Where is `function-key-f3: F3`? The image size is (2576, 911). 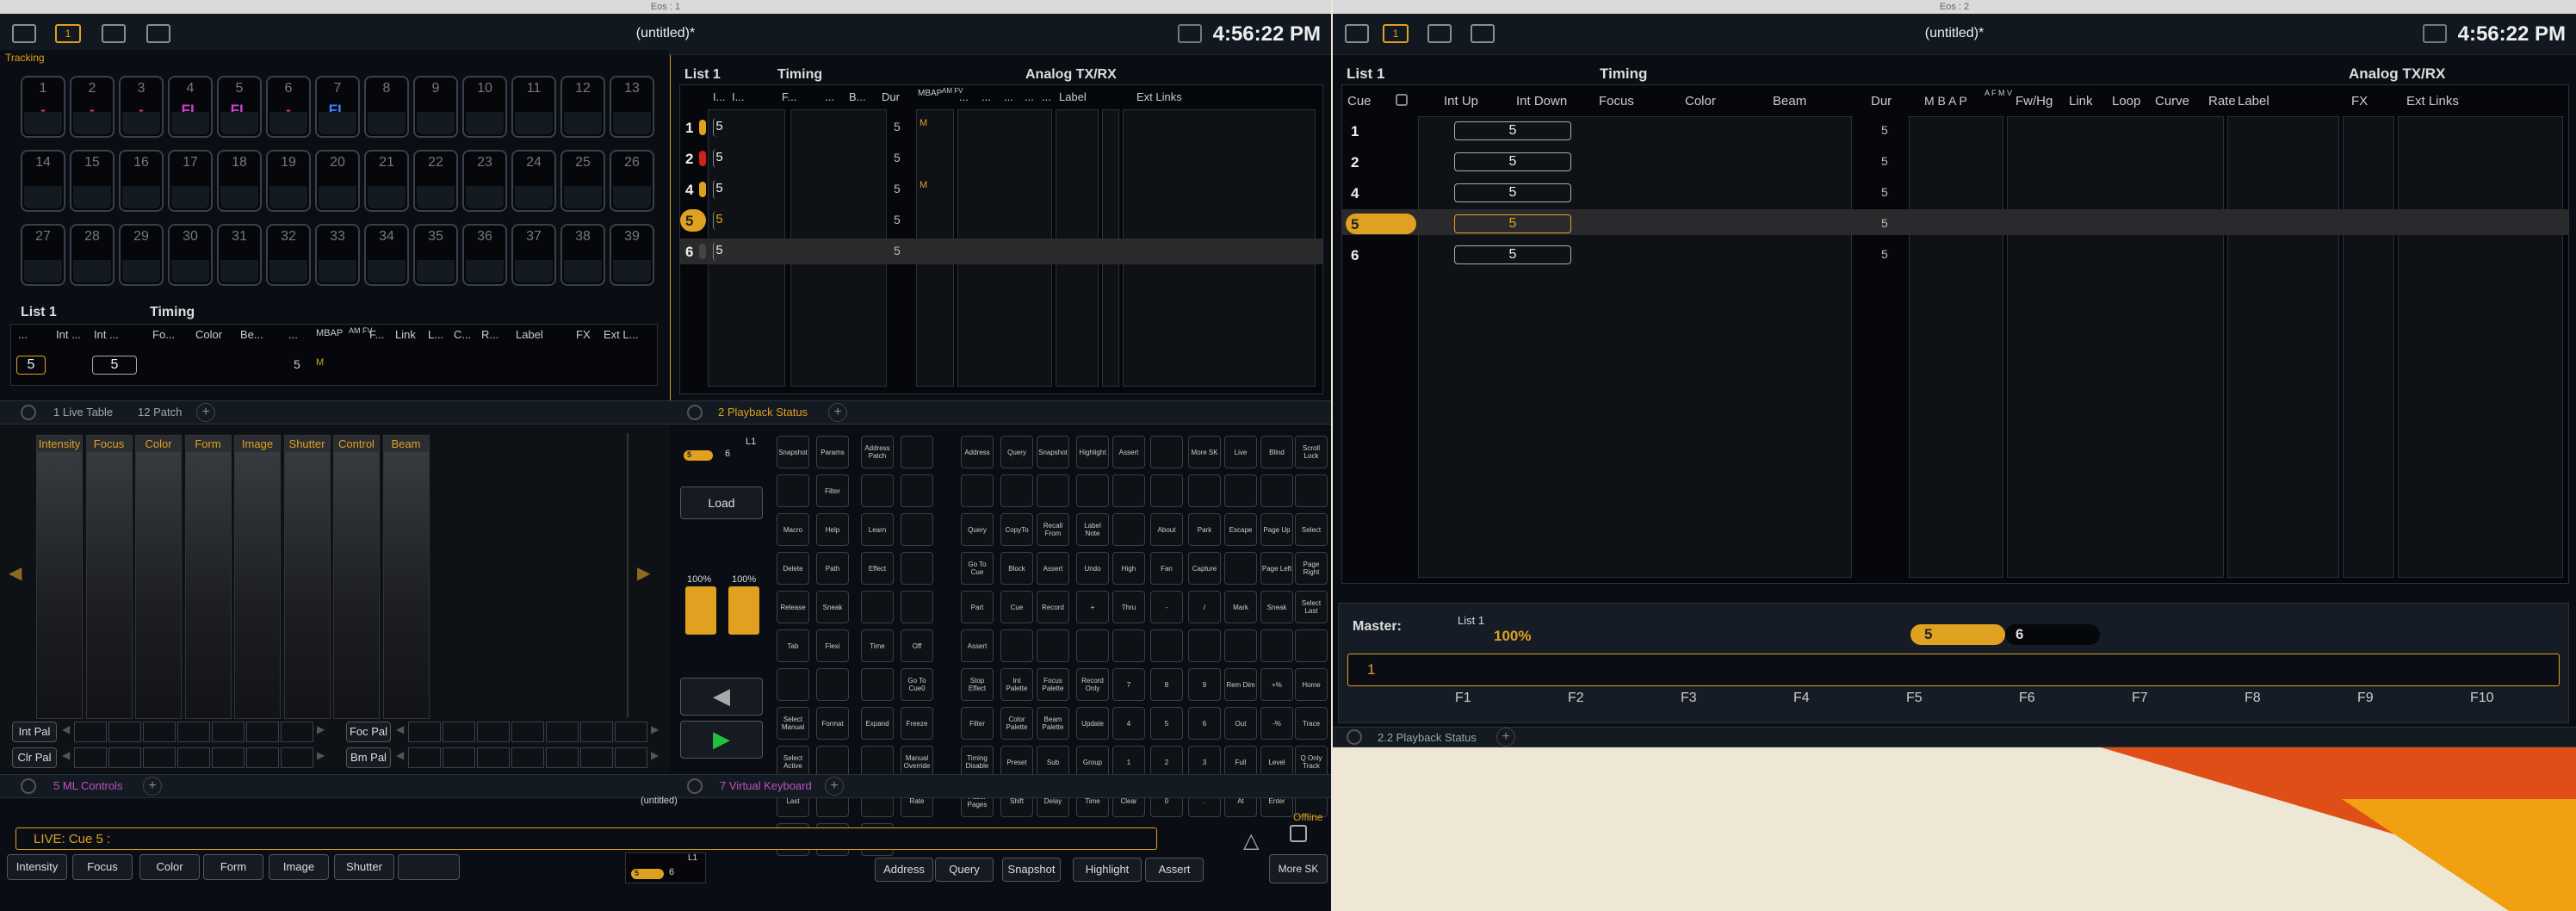 function-key-f3: F3 is located at coordinates (1689, 698).